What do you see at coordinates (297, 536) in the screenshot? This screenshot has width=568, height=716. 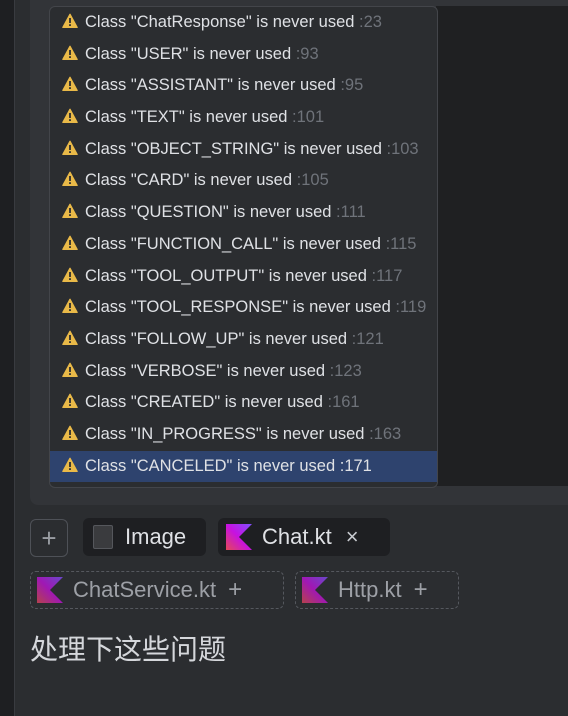 I see `file-name: Chat.kt` at bounding box center [297, 536].